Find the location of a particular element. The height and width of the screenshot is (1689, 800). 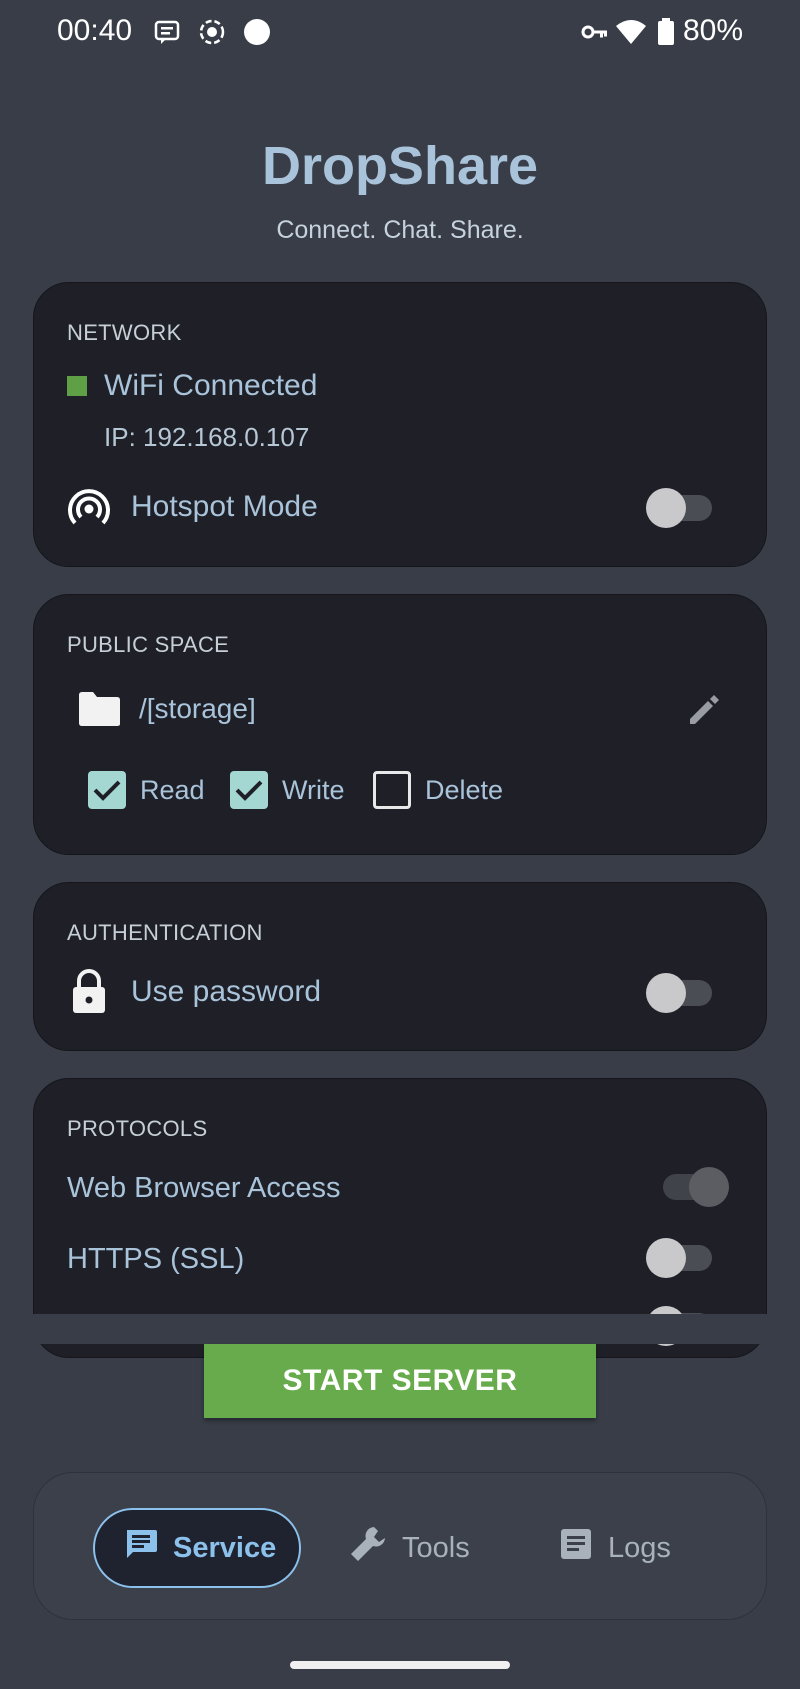

status-time: 00:40 is located at coordinates (95, 30).